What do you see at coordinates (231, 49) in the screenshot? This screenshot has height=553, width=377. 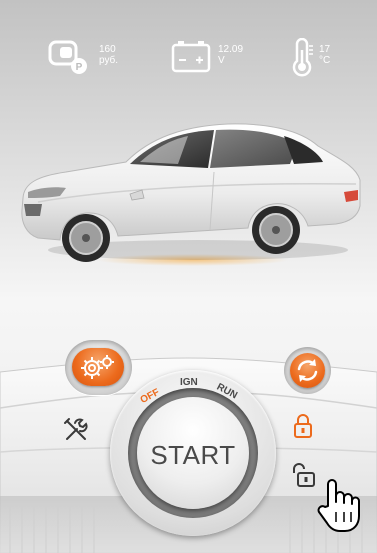 I see `voltage-value: 12.09` at bounding box center [231, 49].